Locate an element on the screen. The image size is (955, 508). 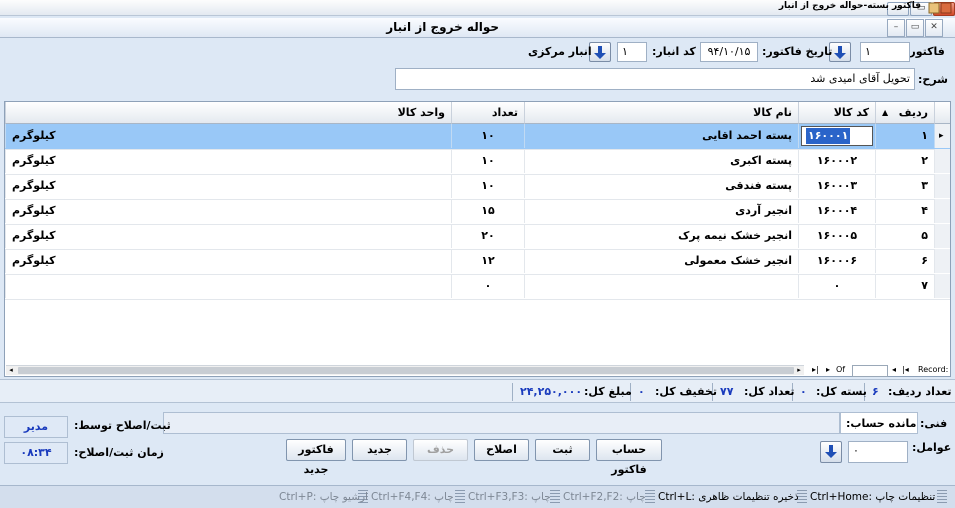
cell-quantity: ۲۰ is located at coordinates (487, 236).